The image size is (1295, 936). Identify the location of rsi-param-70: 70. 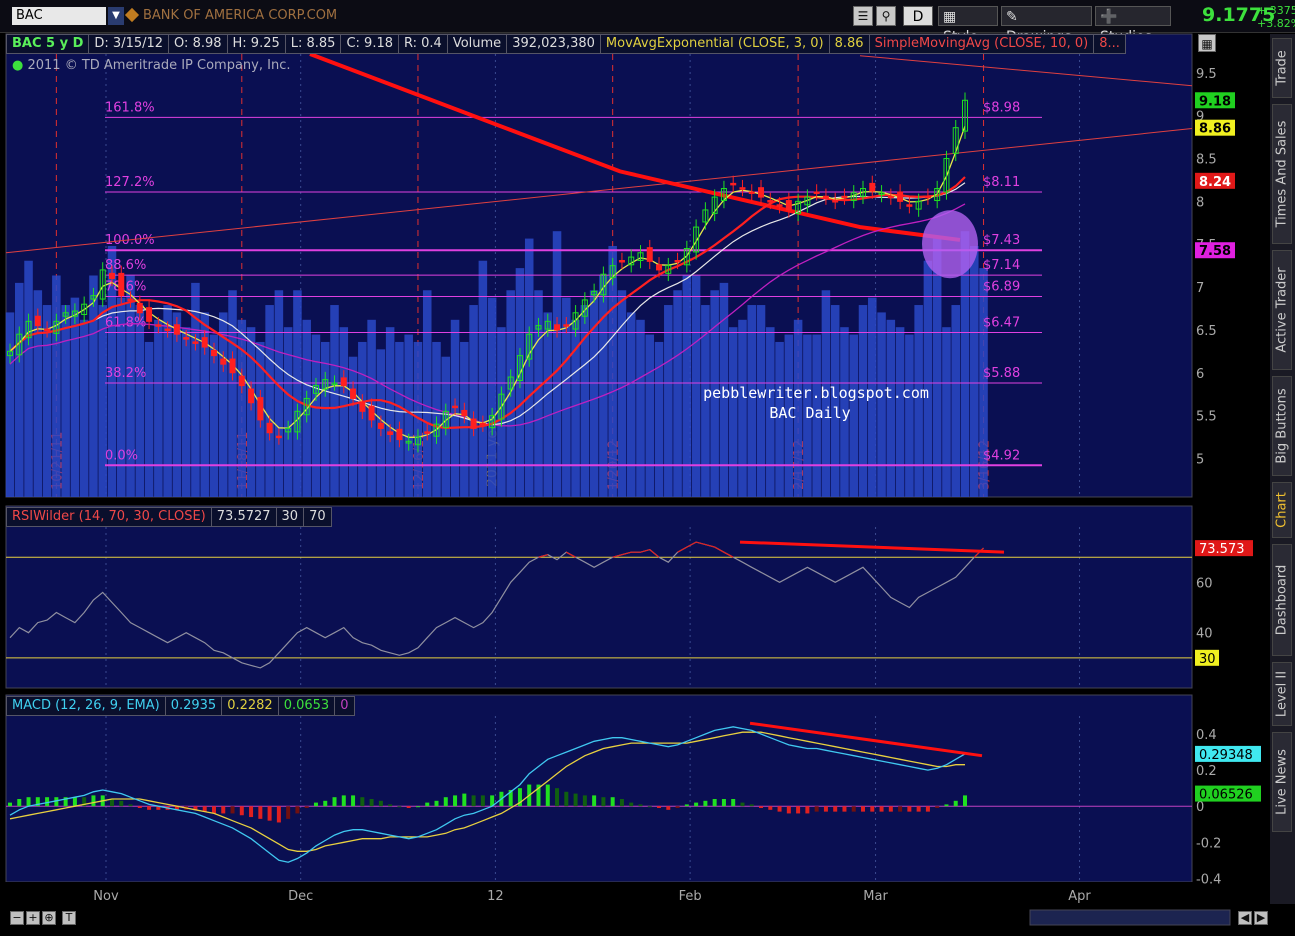
(318, 517).